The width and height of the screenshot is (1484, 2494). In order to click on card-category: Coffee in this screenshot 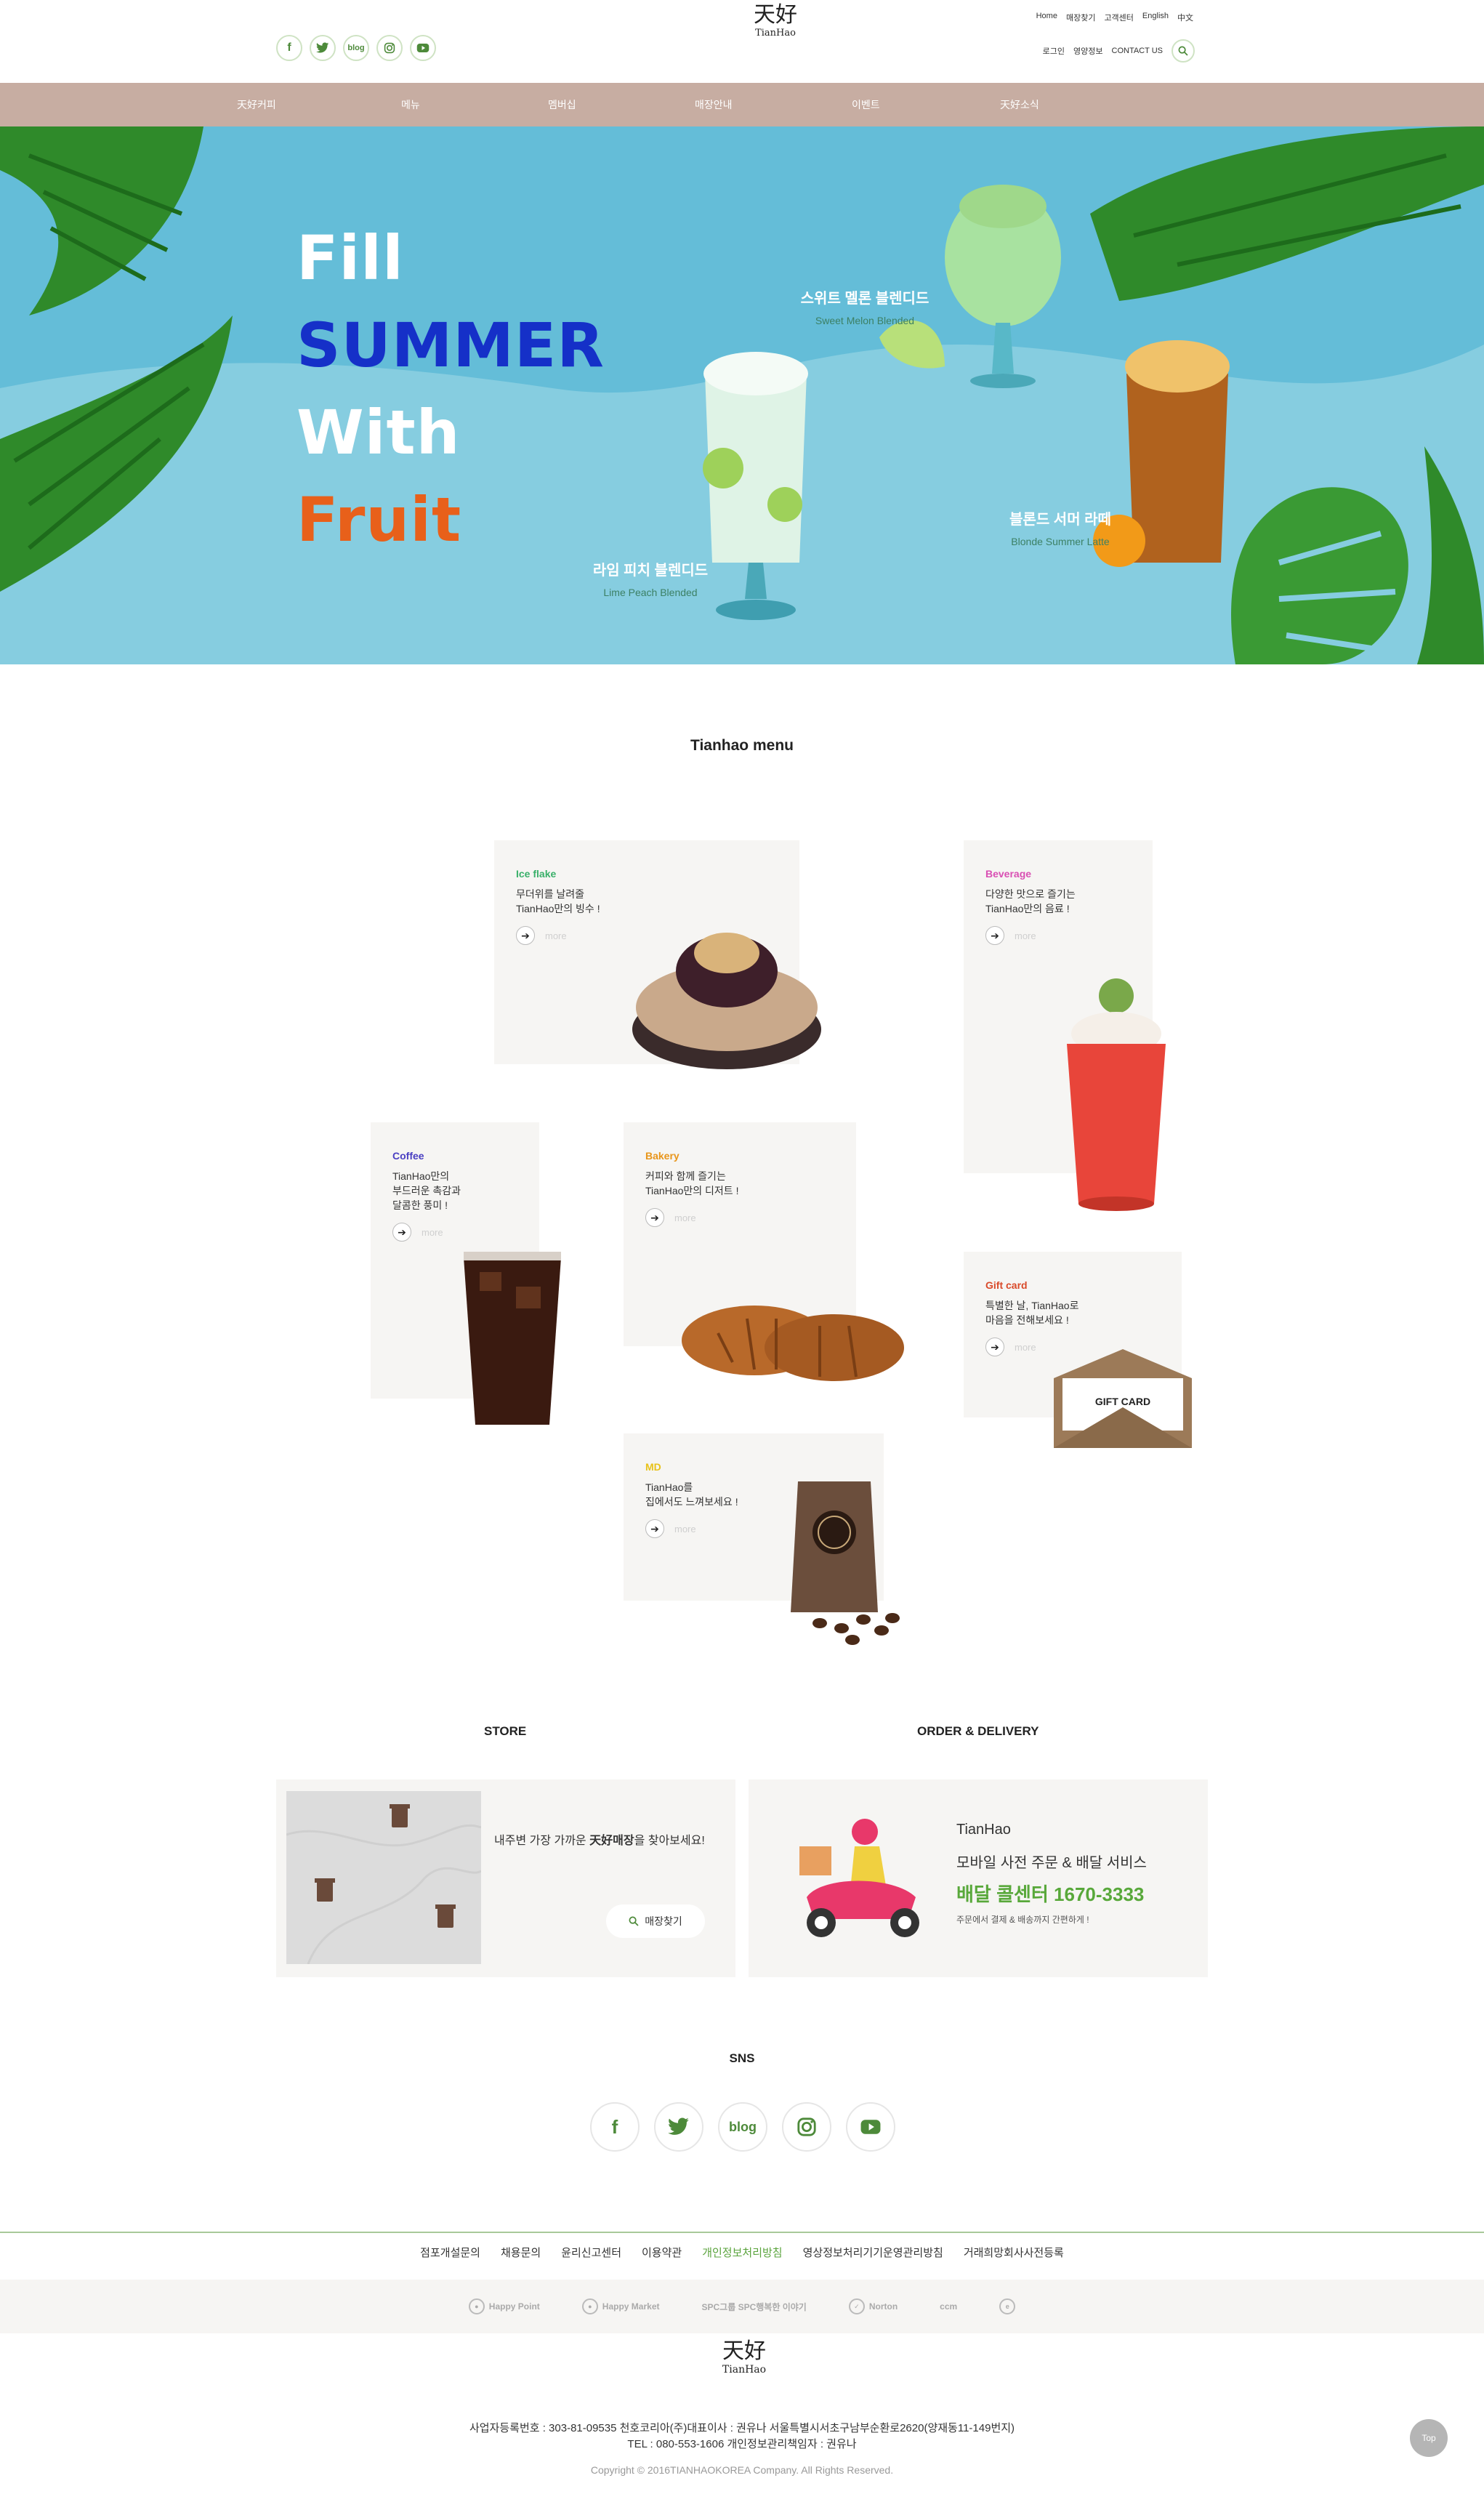, I will do `click(408, 1156)`.